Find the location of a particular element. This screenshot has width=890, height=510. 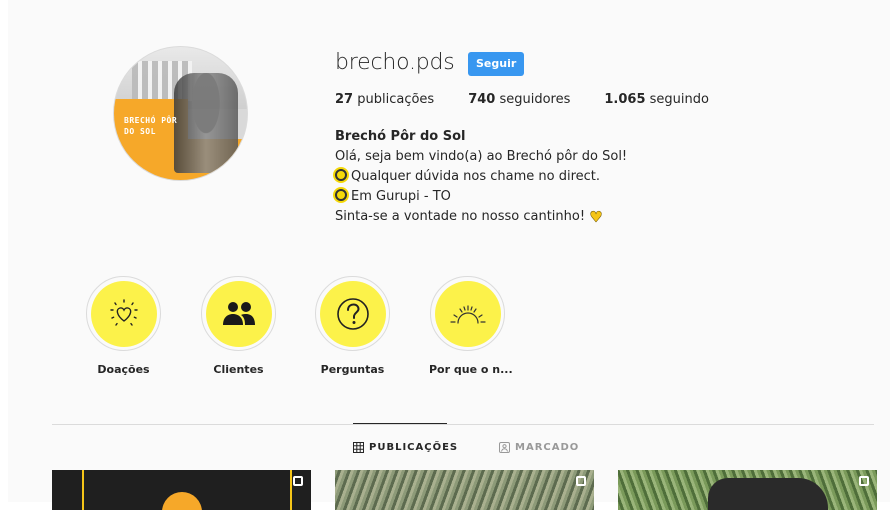

grid-icon is located at coordinates (358, 447).